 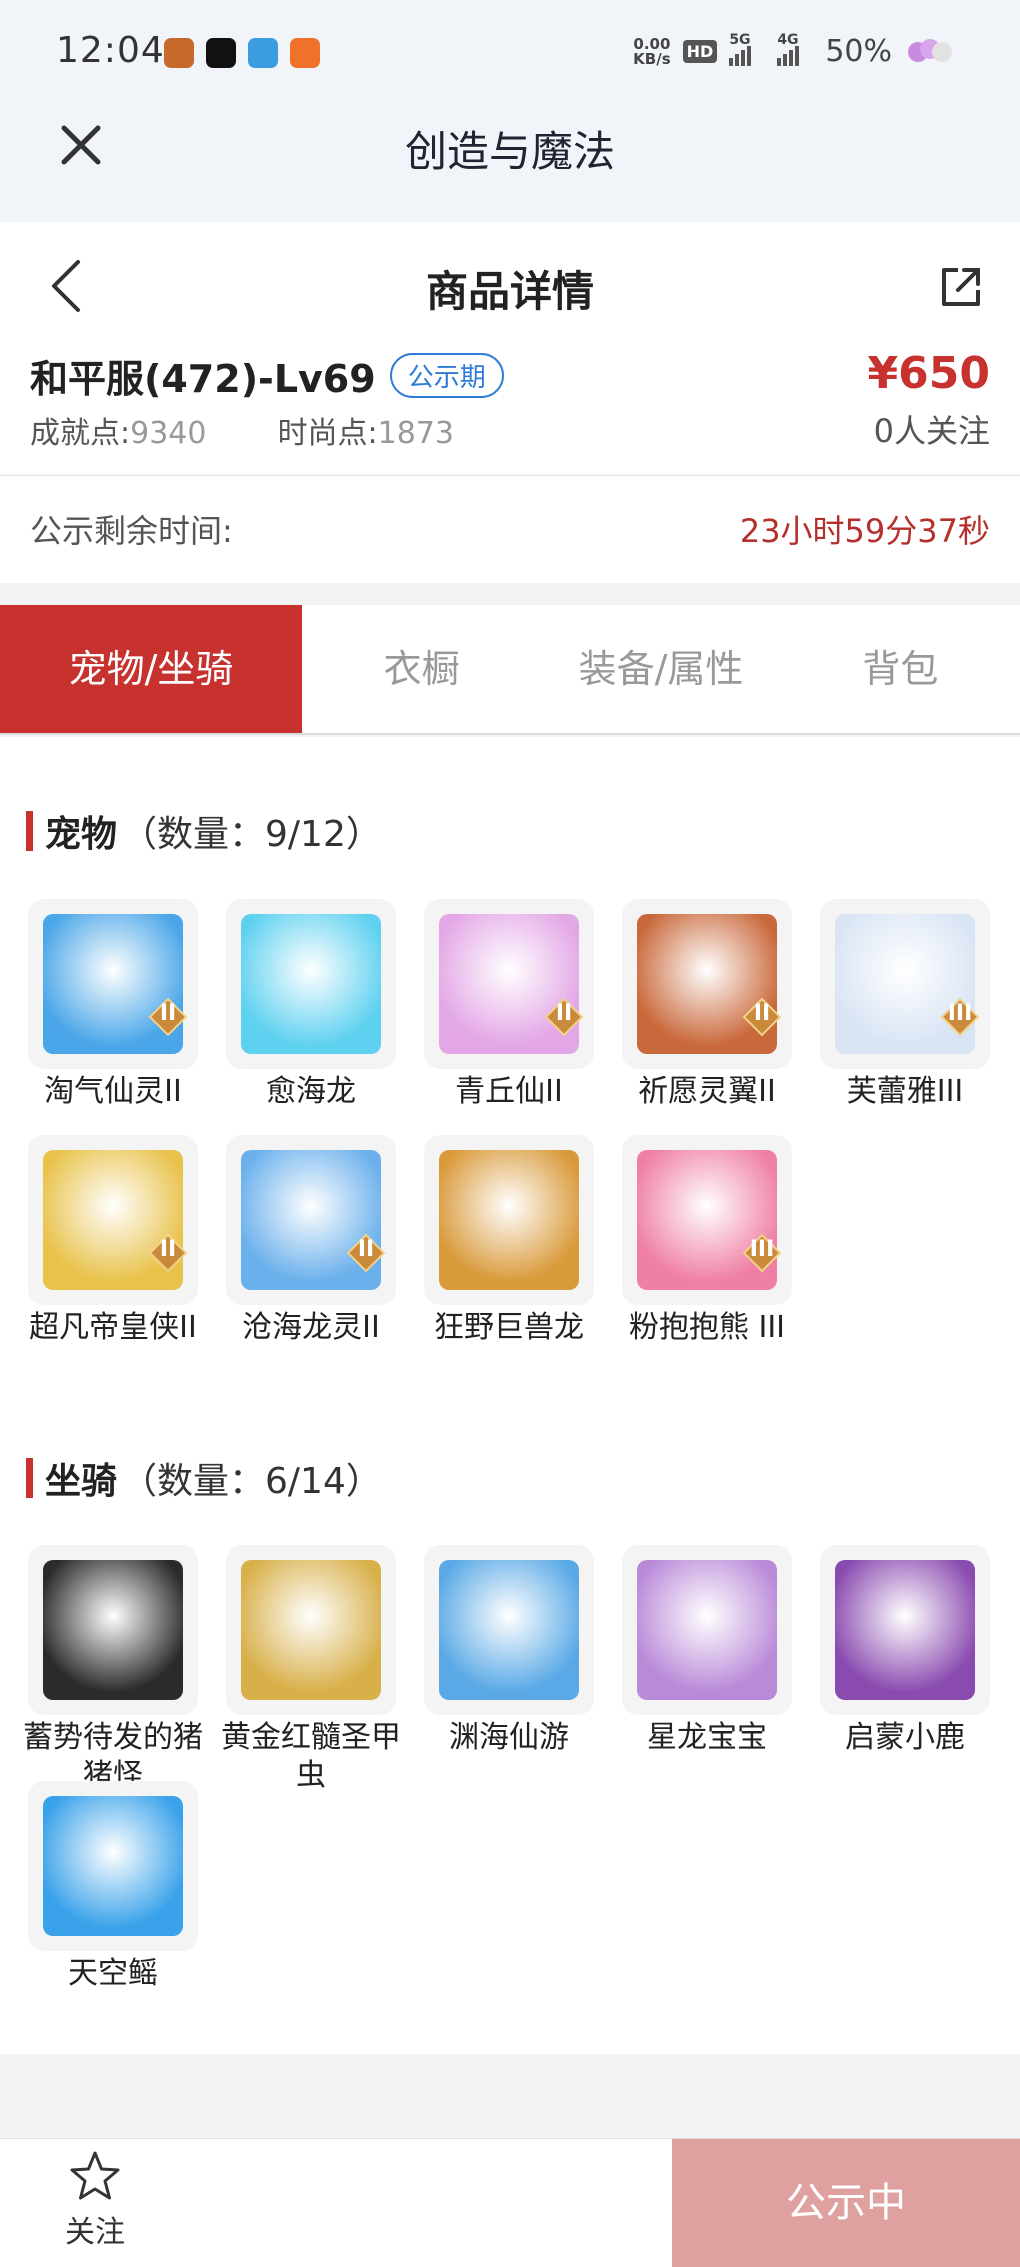 What do you see at coordinates (858, 51) in the screenshot?
I see `battery-level: 50%` at bounding box center [858, 51].